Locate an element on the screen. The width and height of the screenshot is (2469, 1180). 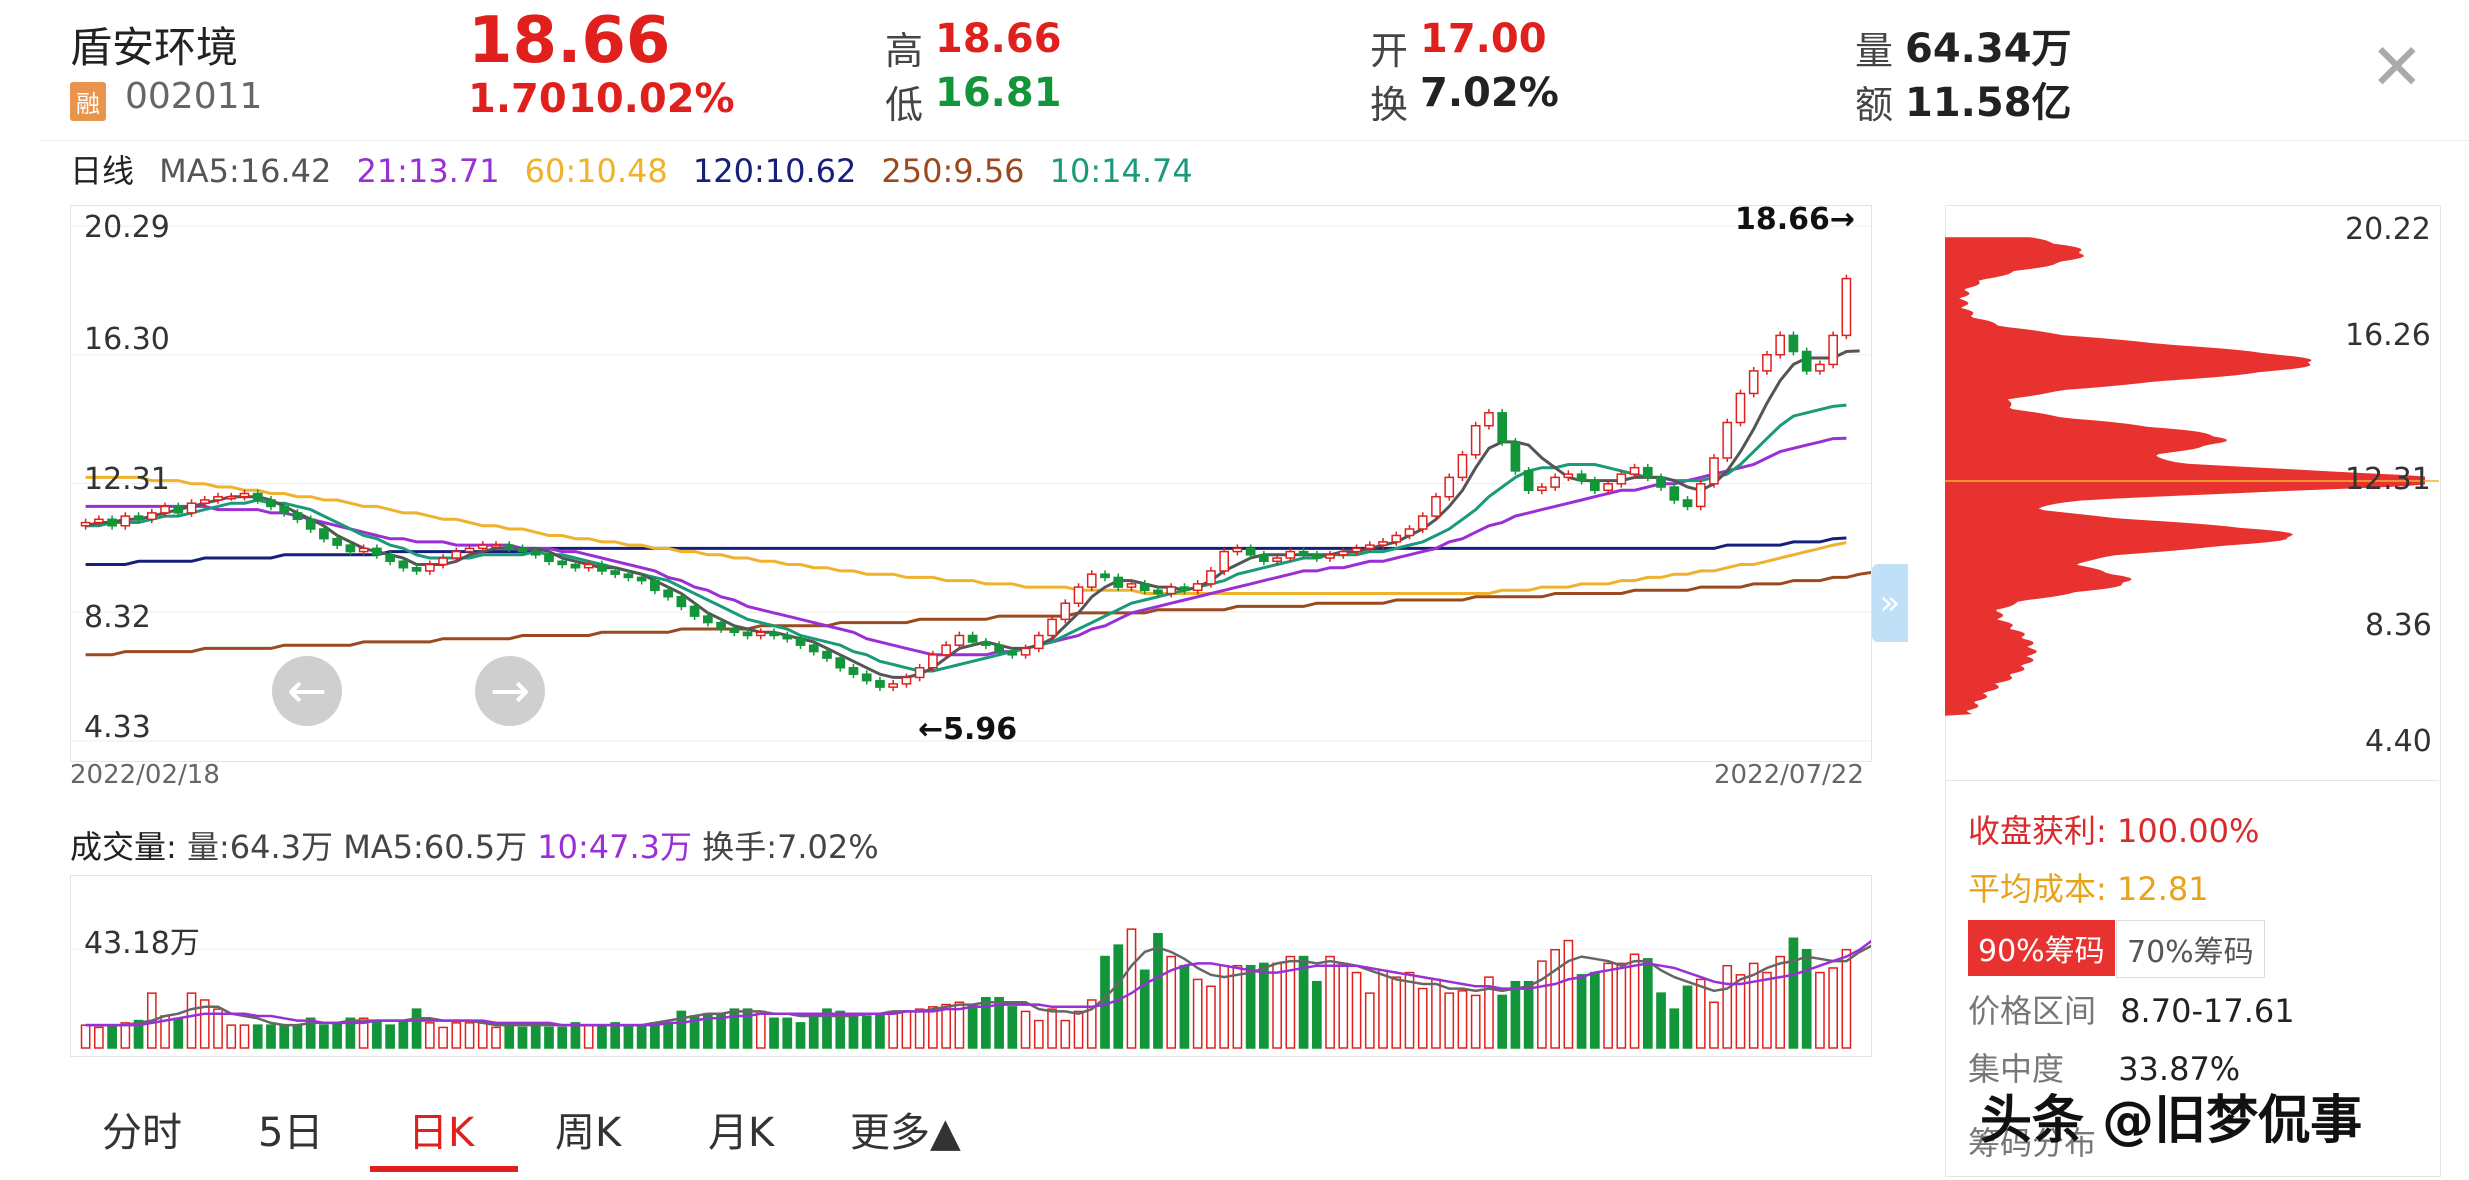
volume-value: 64.34万 is located at coordinates (1988, 49).